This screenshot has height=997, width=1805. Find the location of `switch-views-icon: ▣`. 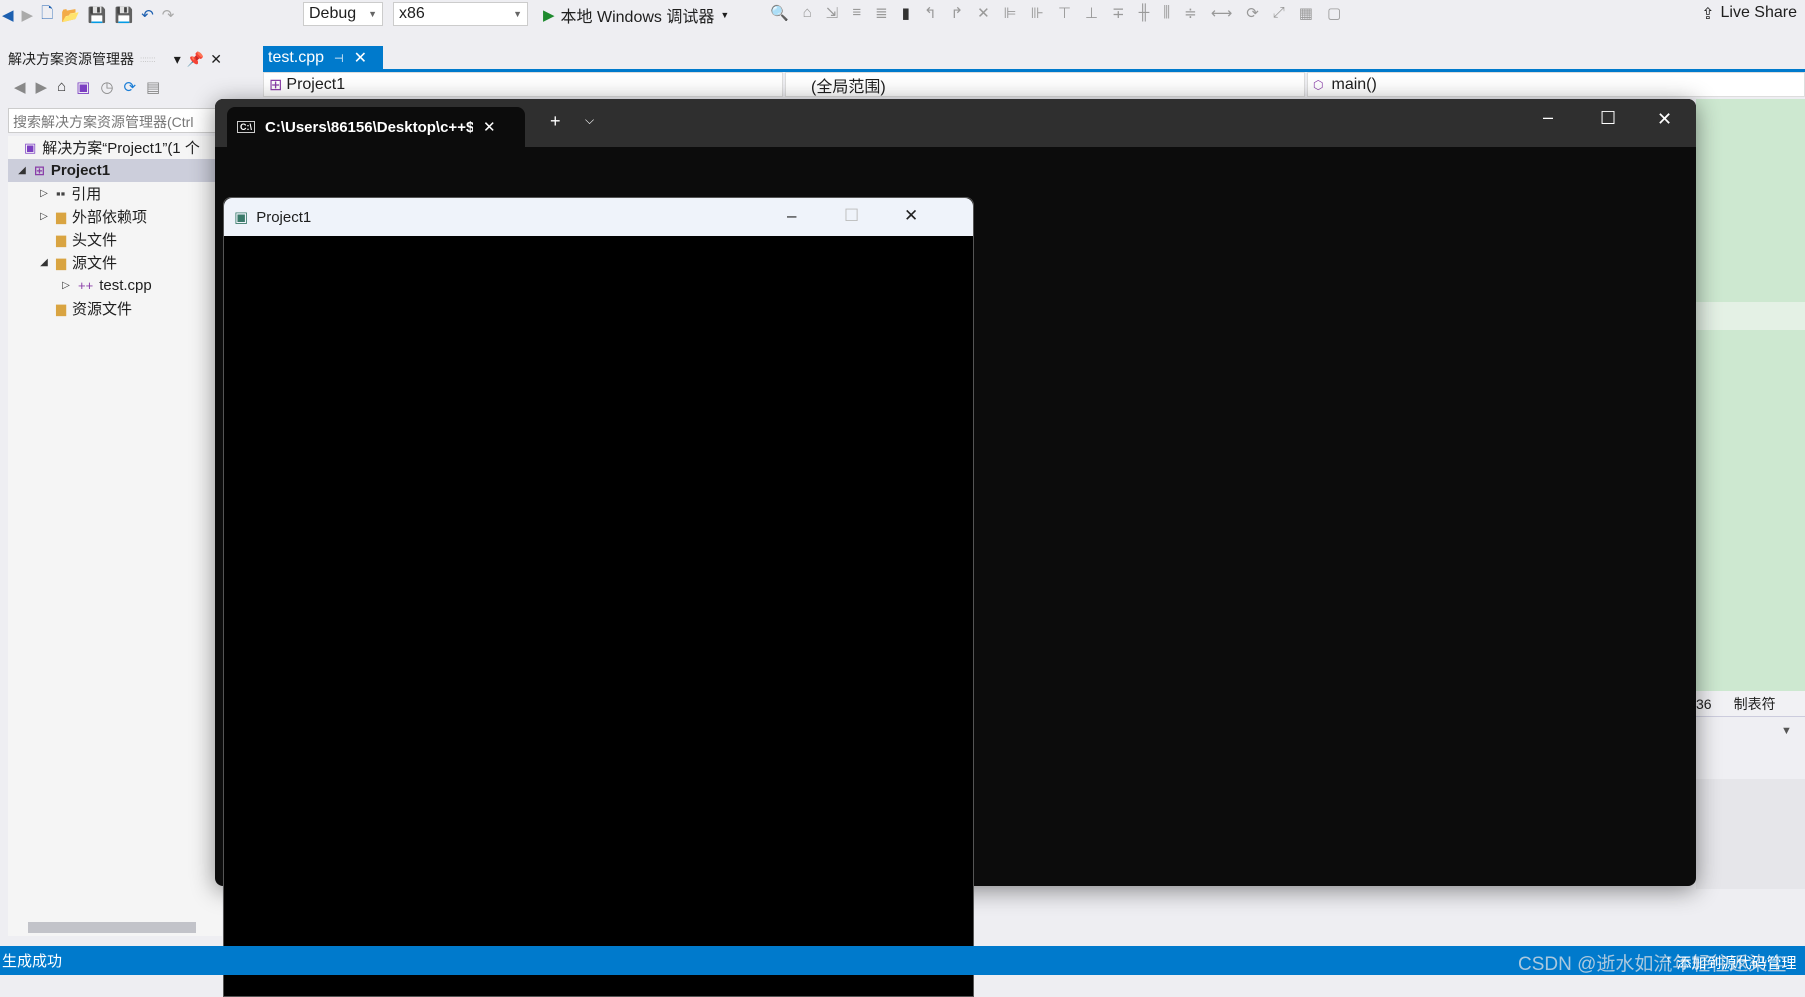

switch-views-icon: ▣ is located at coordinates (83, 87).